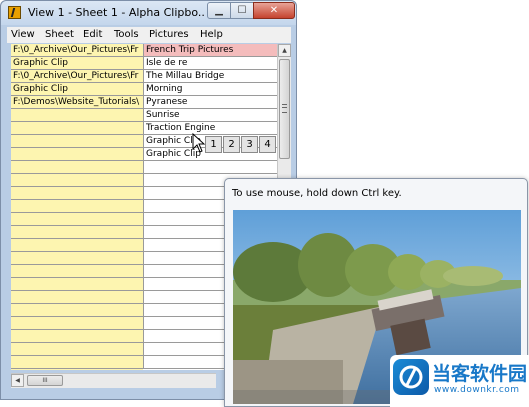 This screenshot has height=407, width=529. What do you see at coordinates (210, 115) in the screenshot?
I see `table-cell-name: Sunrise` at bounding box center [210, 115].